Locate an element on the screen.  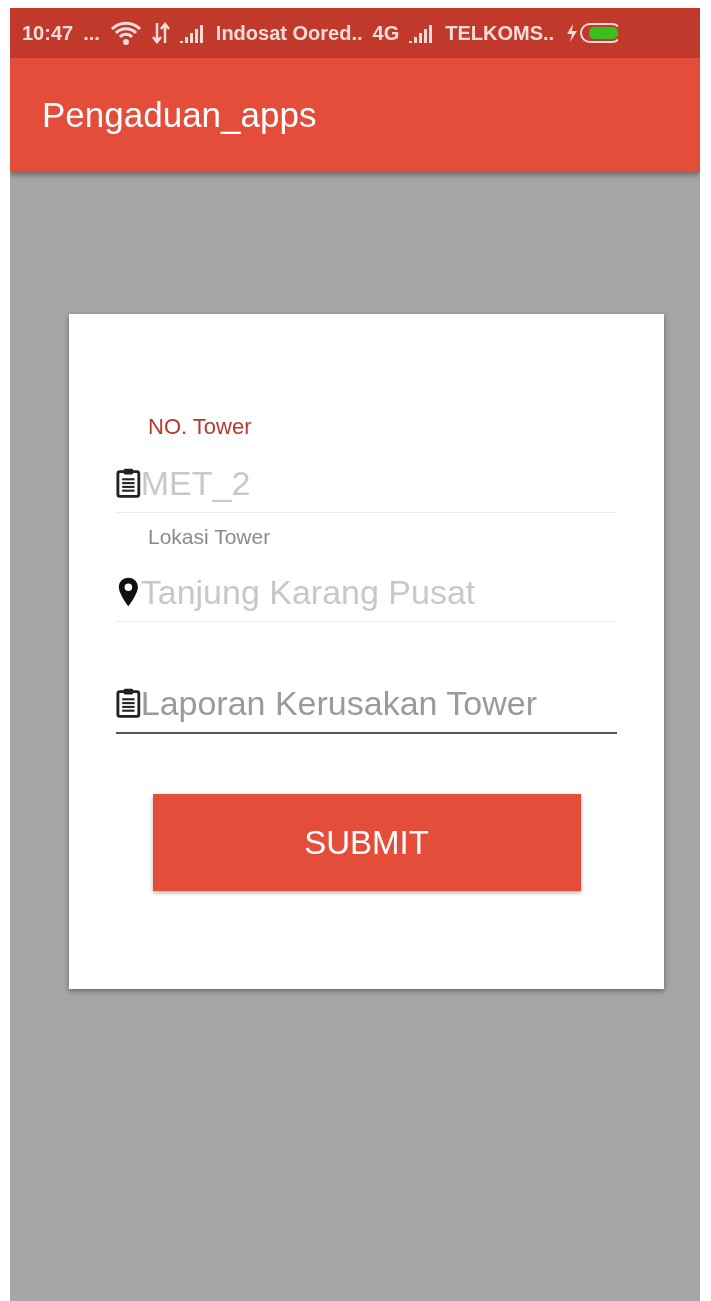
submit-button: SUBMIT is located at coordinates (366, 842).